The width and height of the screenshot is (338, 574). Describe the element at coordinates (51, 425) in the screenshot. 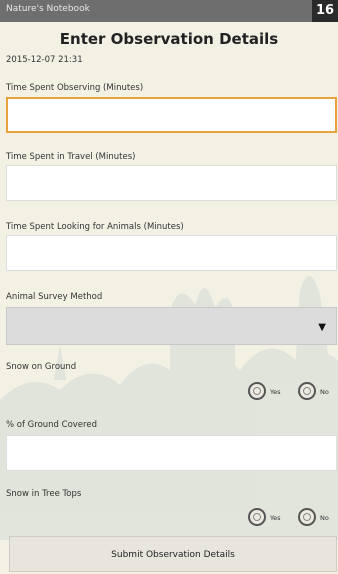

I see `ground-covered-label: % of Ground Covered` at that location.